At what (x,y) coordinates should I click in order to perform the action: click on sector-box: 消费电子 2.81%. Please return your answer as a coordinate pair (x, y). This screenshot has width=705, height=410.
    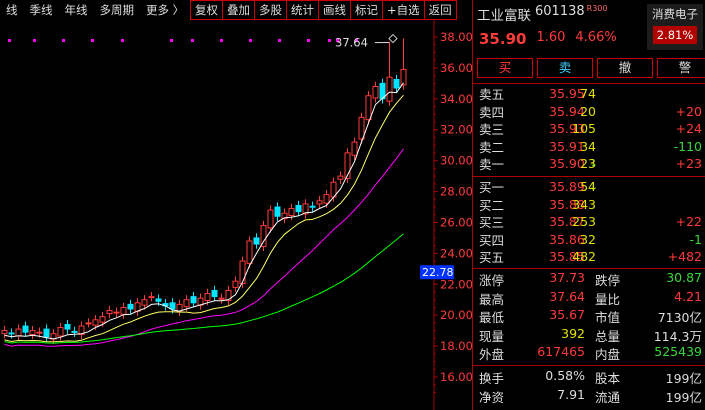
    Looking at the image, I should click on (675, 27).